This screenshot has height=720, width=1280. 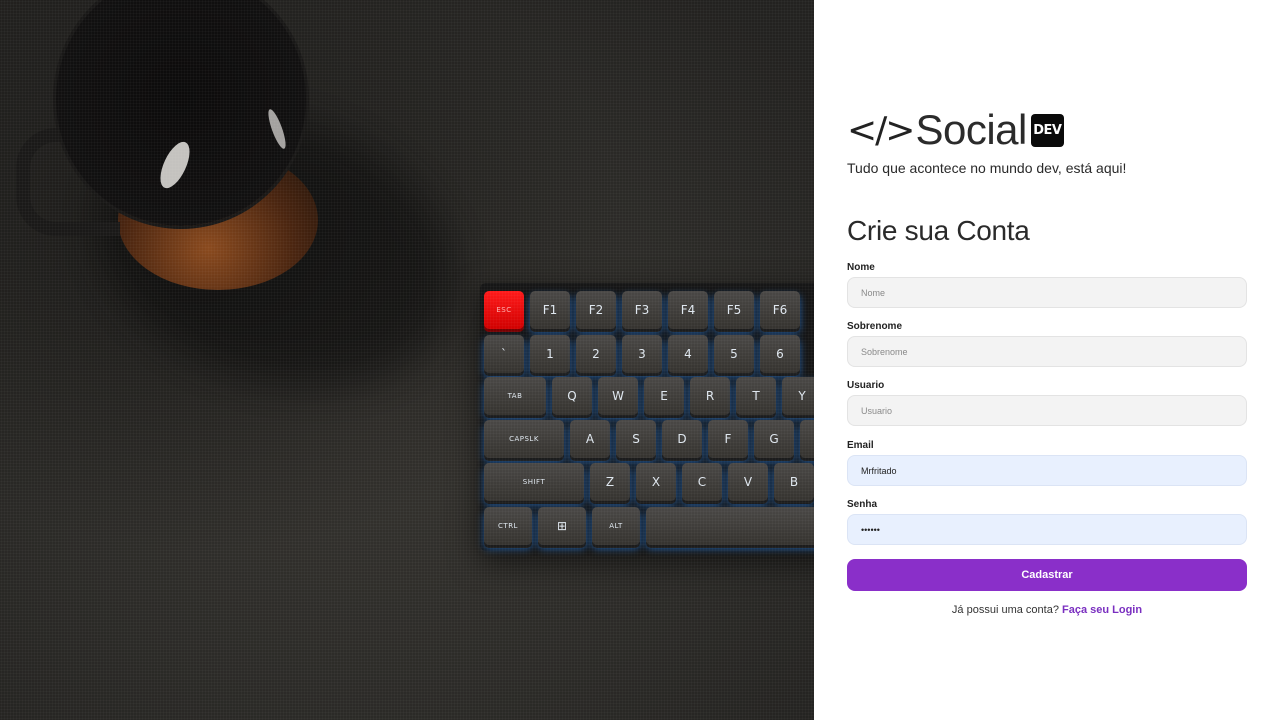 What do you see at coordinates (860, 445) in the screenshot?
I see `email-label: Email` at bounding box center [860, 445].